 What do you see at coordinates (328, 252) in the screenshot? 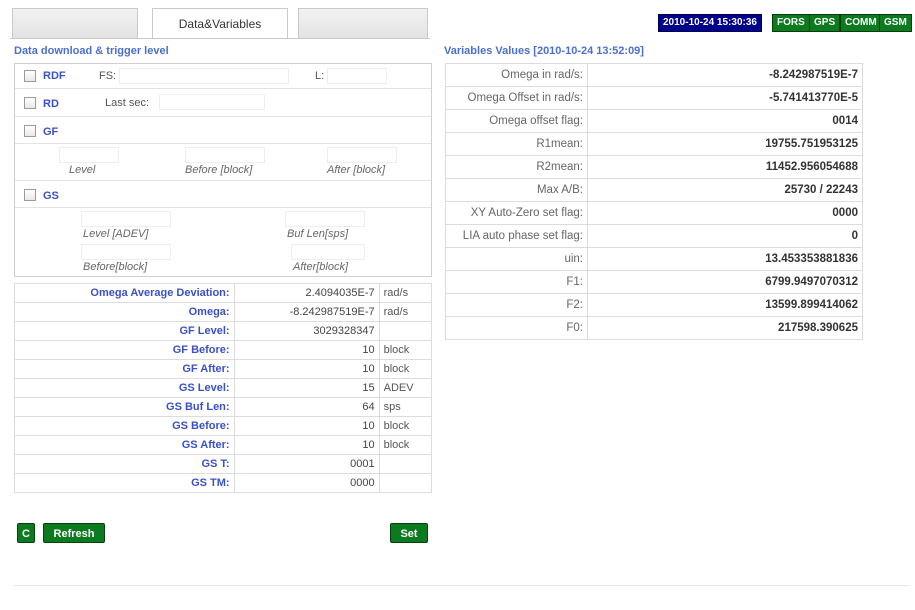
I see `gs-after-input` at bounding box center [328, 252].